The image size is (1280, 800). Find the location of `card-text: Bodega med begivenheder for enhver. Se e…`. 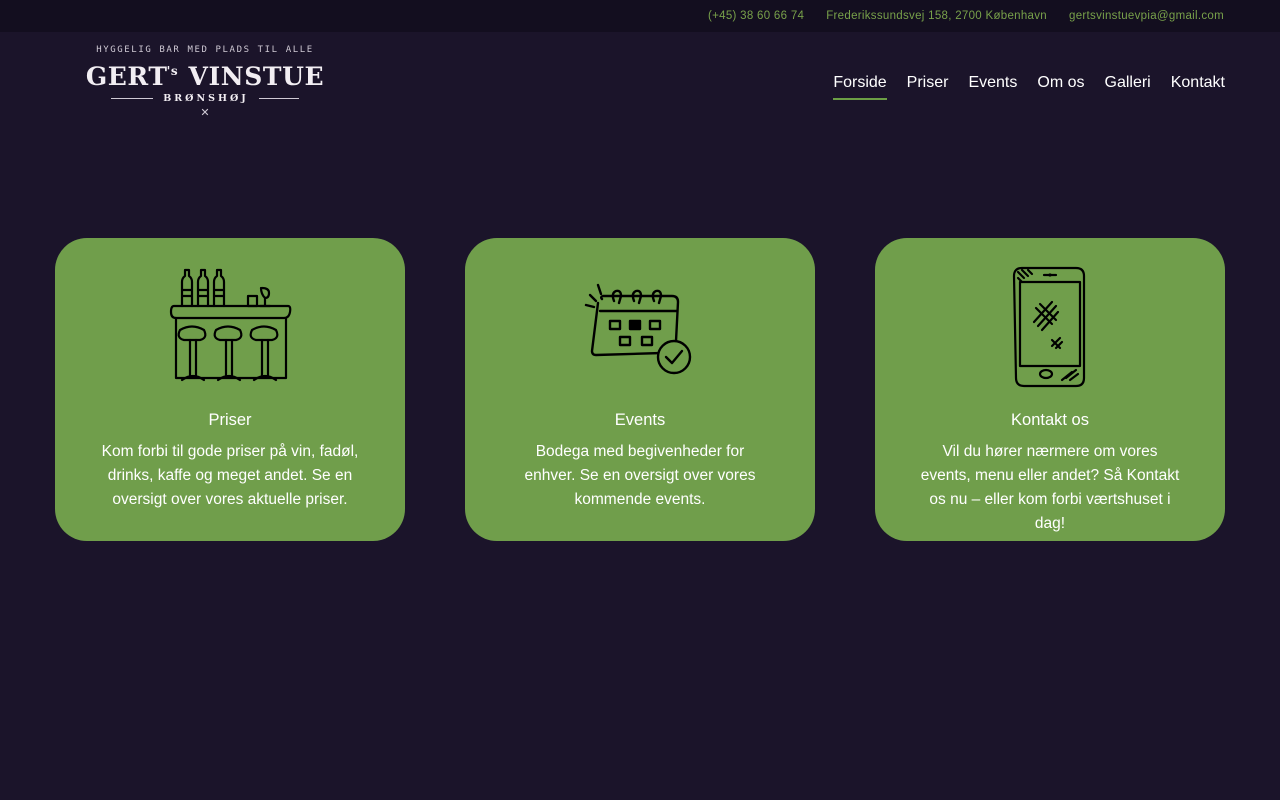

card-text: Bodega med begivenheder for enhver. Se e… is located at coordinates (640, 475).